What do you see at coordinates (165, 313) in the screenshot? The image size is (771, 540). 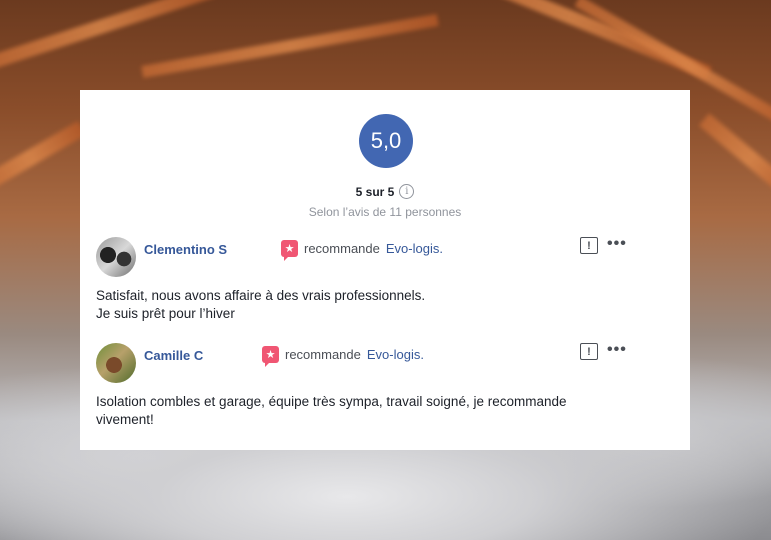 I see `review-text-line: Je suis prêt pour l’hiver` at bounding box center [165, 313].